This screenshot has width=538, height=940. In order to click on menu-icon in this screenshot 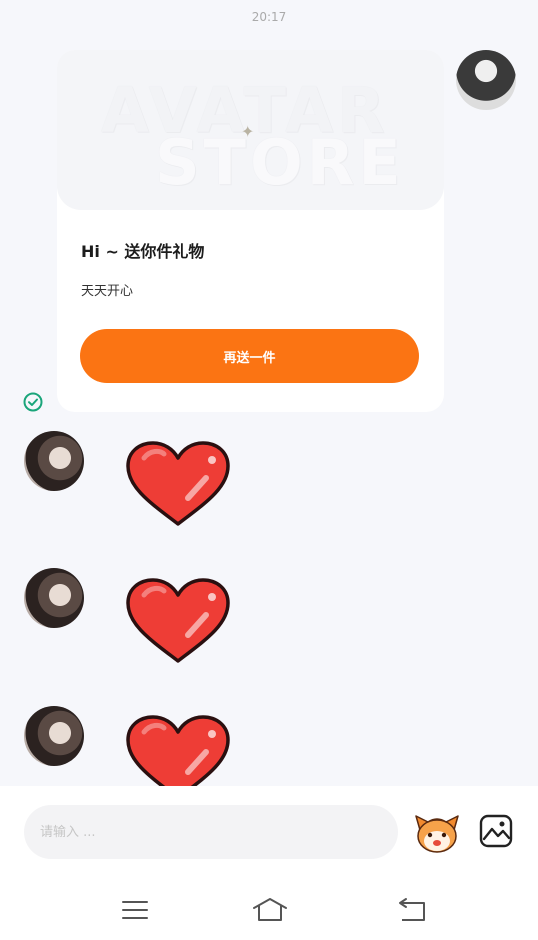, I will do `click(135, 910)`.